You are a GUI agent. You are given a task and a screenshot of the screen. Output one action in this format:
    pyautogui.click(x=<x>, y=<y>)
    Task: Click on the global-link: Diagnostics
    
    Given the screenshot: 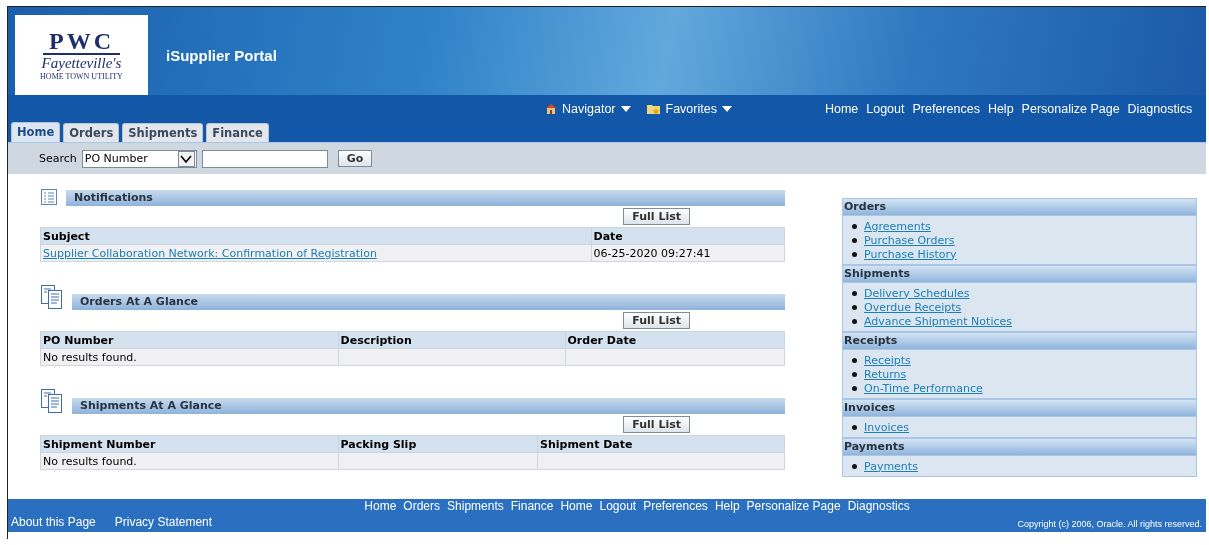 What is the action you would take?
    pyautogui.click(x=1160, y=109)
    